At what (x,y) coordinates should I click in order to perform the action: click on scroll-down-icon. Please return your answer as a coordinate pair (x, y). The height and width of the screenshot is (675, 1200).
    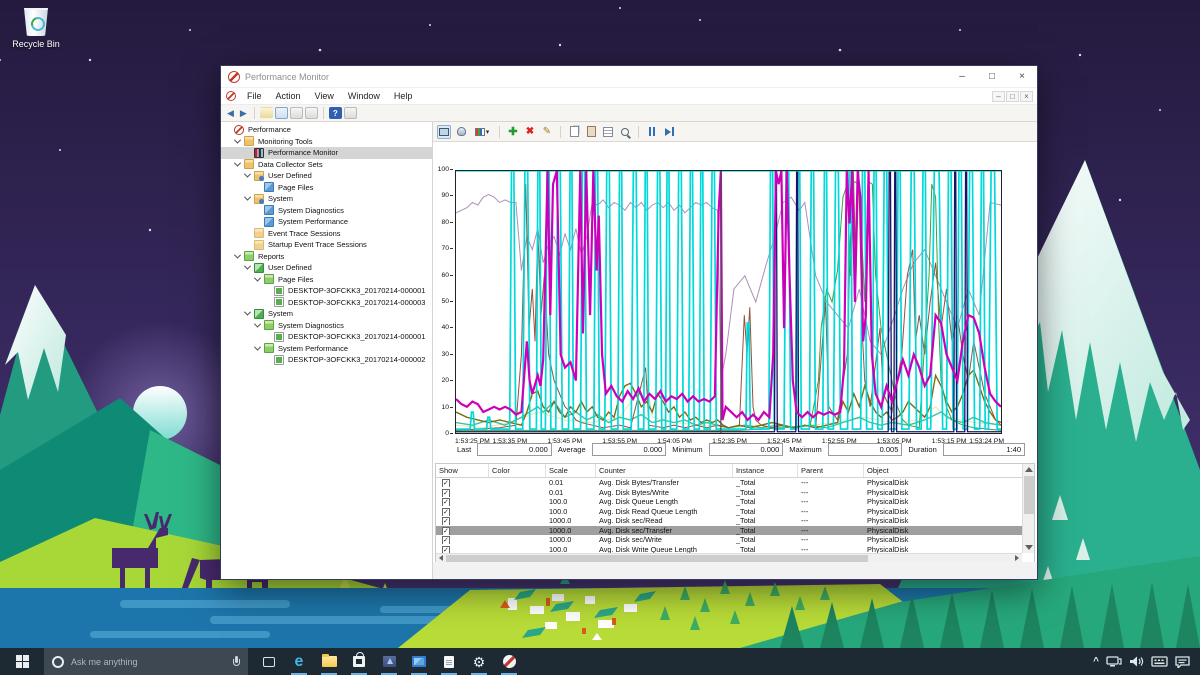
    Looking at the image, I should click on (1029, 547).